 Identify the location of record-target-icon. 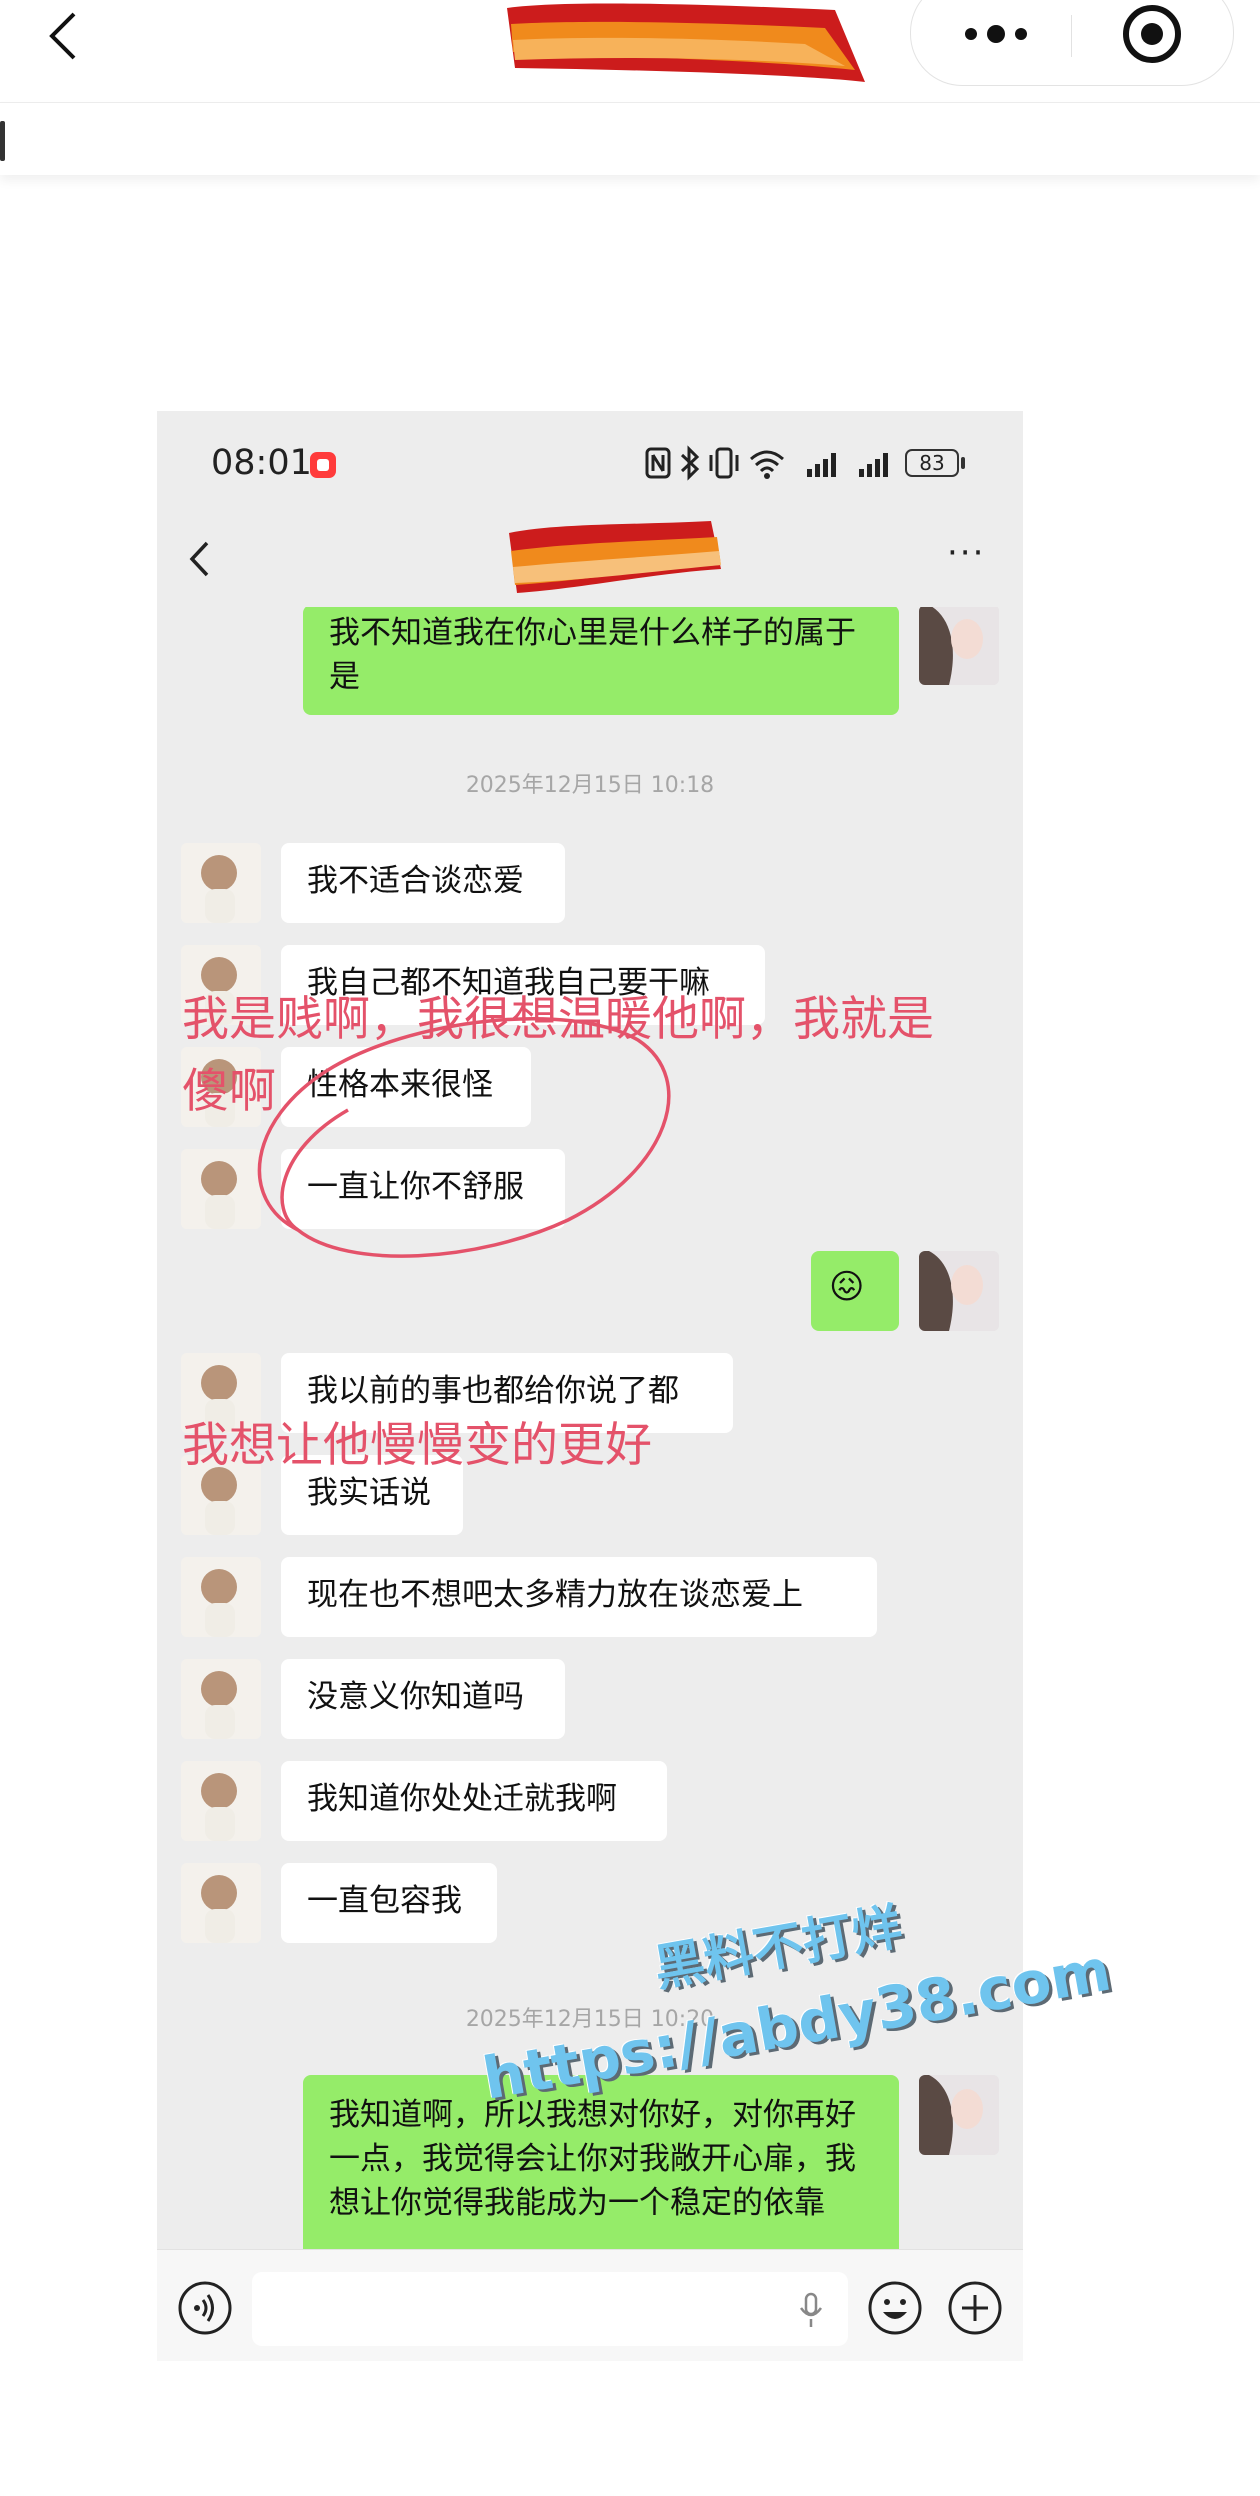
(1152, 34).